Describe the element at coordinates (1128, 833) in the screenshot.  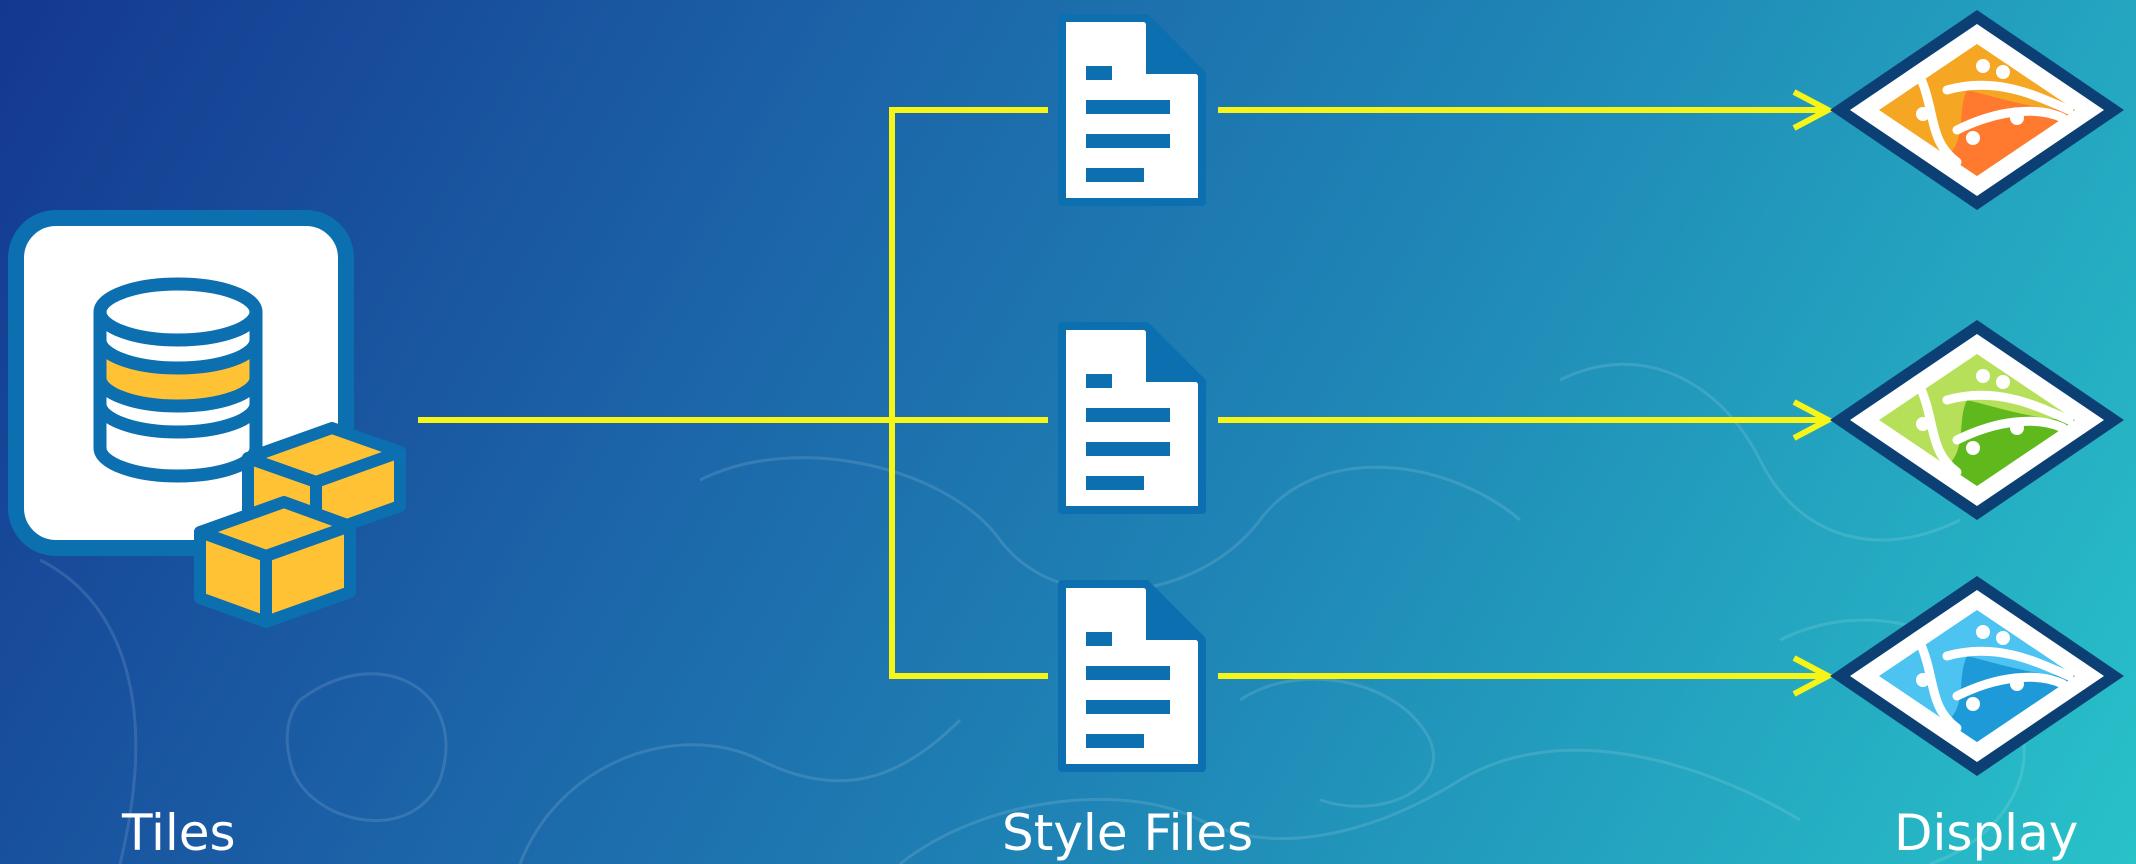
I see `style-files-label: Style Files` at that location.